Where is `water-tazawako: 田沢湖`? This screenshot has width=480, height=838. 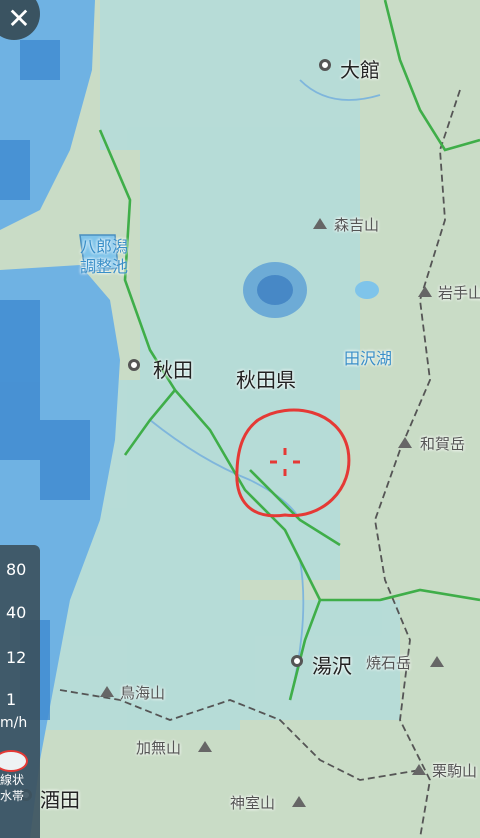 water-tazawako: 田沢湖 is located at coordinates (368, 358).